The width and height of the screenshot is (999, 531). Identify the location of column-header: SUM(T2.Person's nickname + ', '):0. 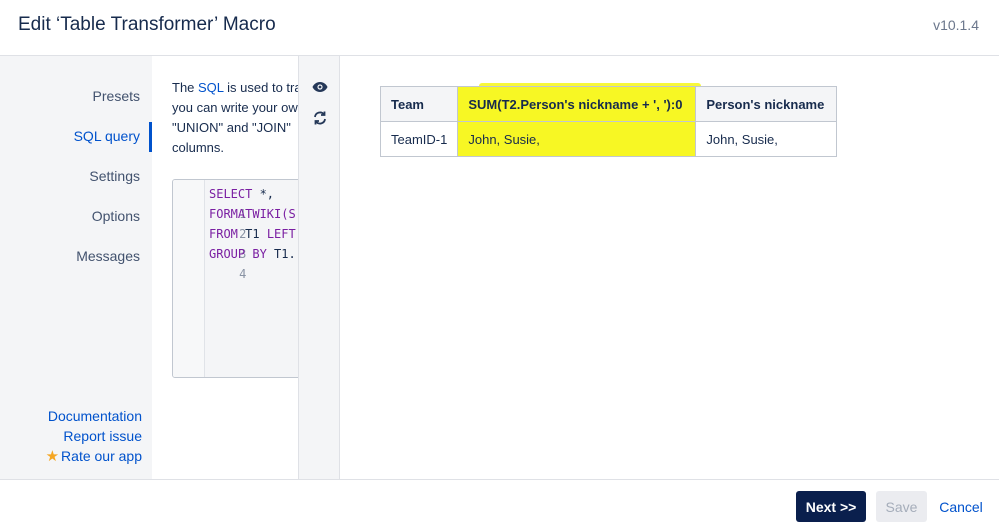
(577, 104).